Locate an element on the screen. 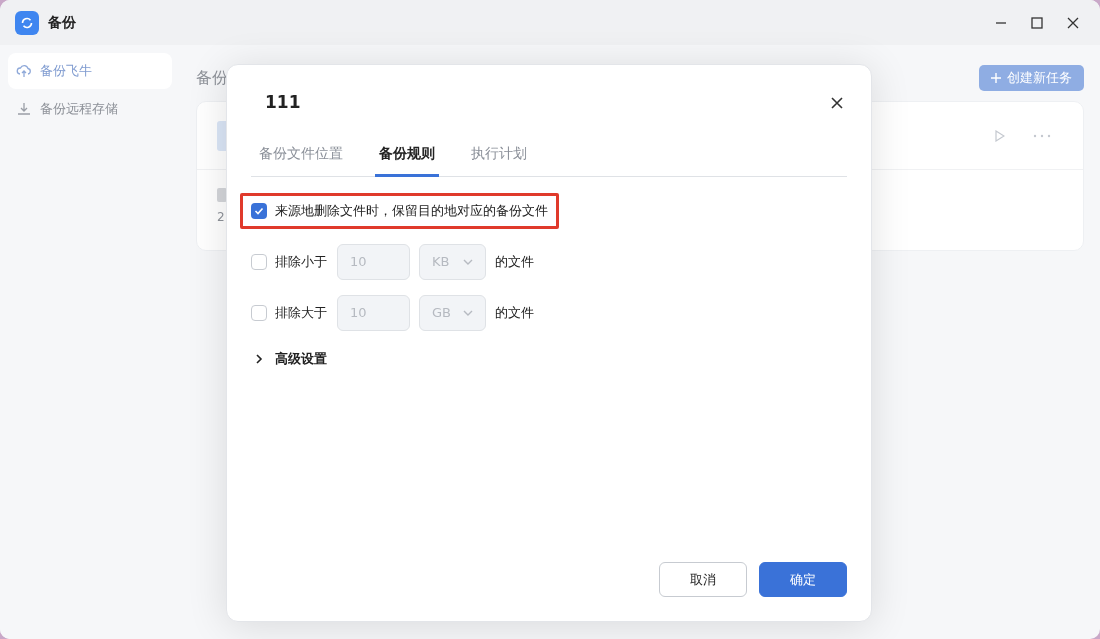  checkbox-label: 来源地删除文件时，保留目的地对应的备份文件 is located at coordinates (411, 211).